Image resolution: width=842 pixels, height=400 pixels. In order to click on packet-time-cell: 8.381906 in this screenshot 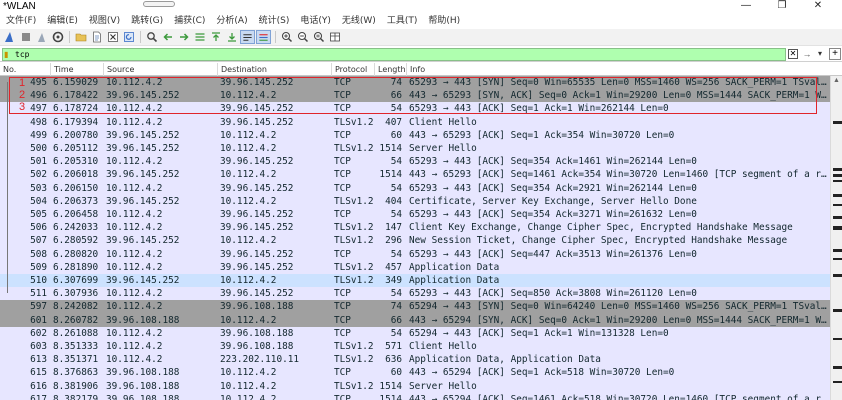, I will do `click(76, 386)`.